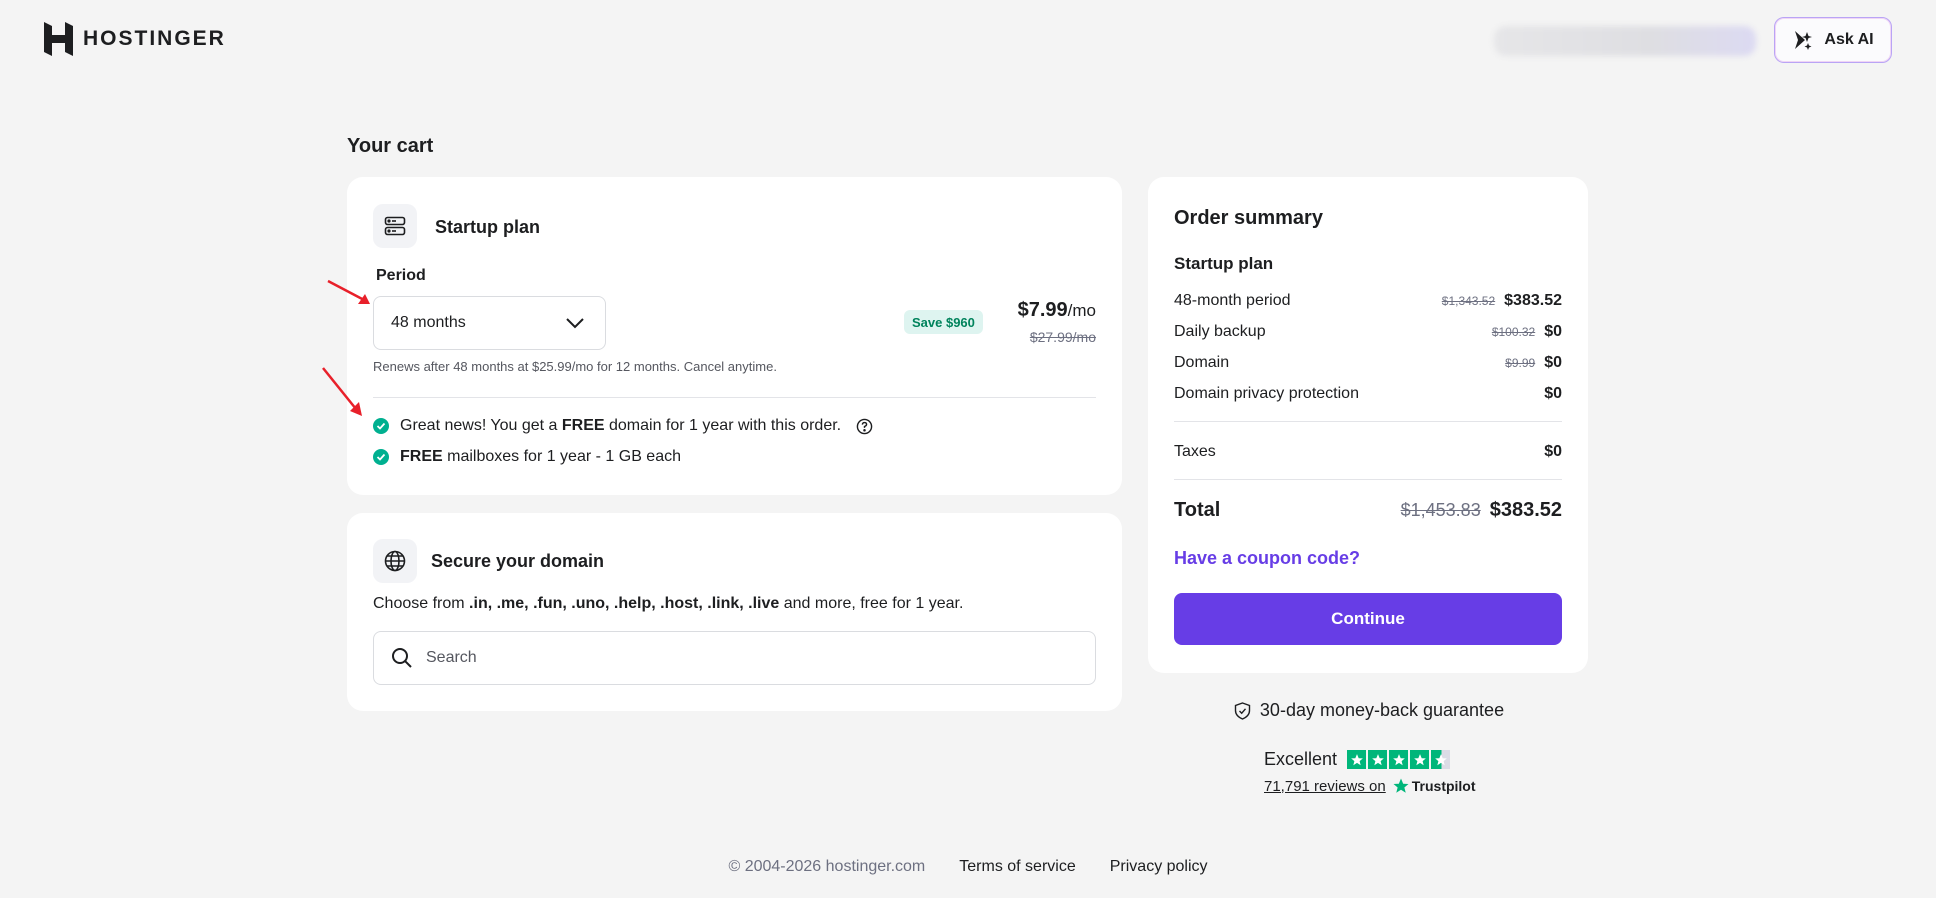 Image resolution: width=1936 pixels, height=898 pixels. What do you see at coordinates (540, 456) in the screenshot?
I see `perk-text: FREE mailboxes for 1 year - 1 GB each` at bounding box center [540, 456].